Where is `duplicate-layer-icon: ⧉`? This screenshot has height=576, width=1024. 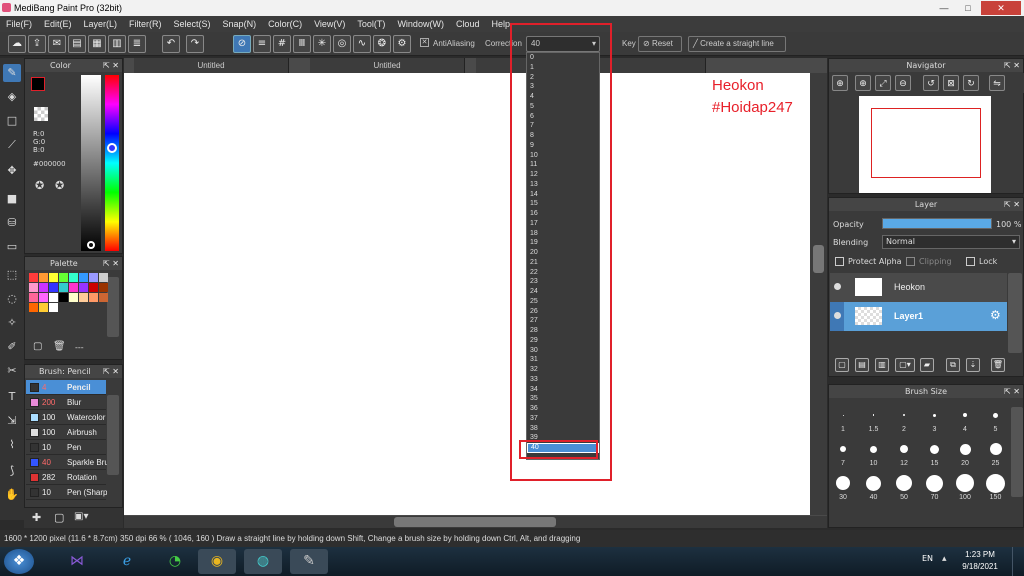
duplicate-layer-icon: ⧉ is located at coordinates (953, 365).